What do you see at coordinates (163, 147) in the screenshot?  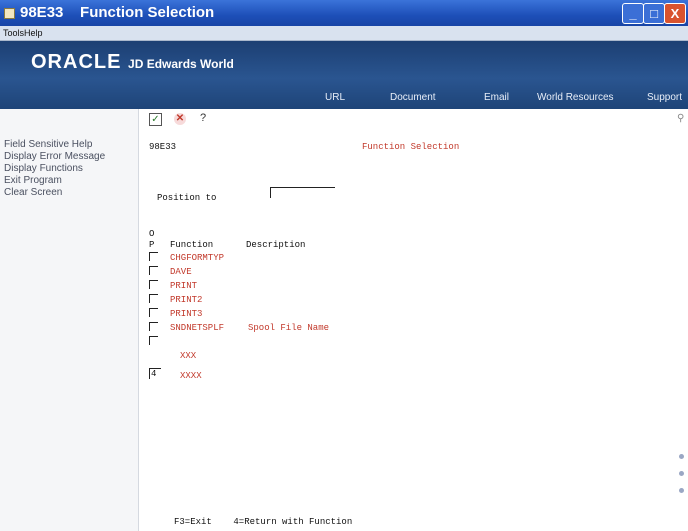 I see `program-id: 98E33` at bounding box center [163, 147].